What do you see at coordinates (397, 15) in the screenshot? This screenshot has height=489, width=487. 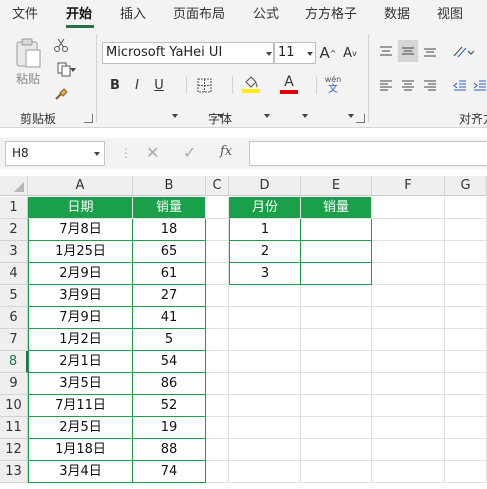 I see `tab-data: 数据` at bounding box center [397, 15].